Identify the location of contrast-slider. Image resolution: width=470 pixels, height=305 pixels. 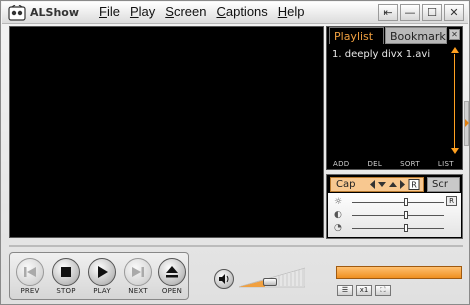
(406, 215).